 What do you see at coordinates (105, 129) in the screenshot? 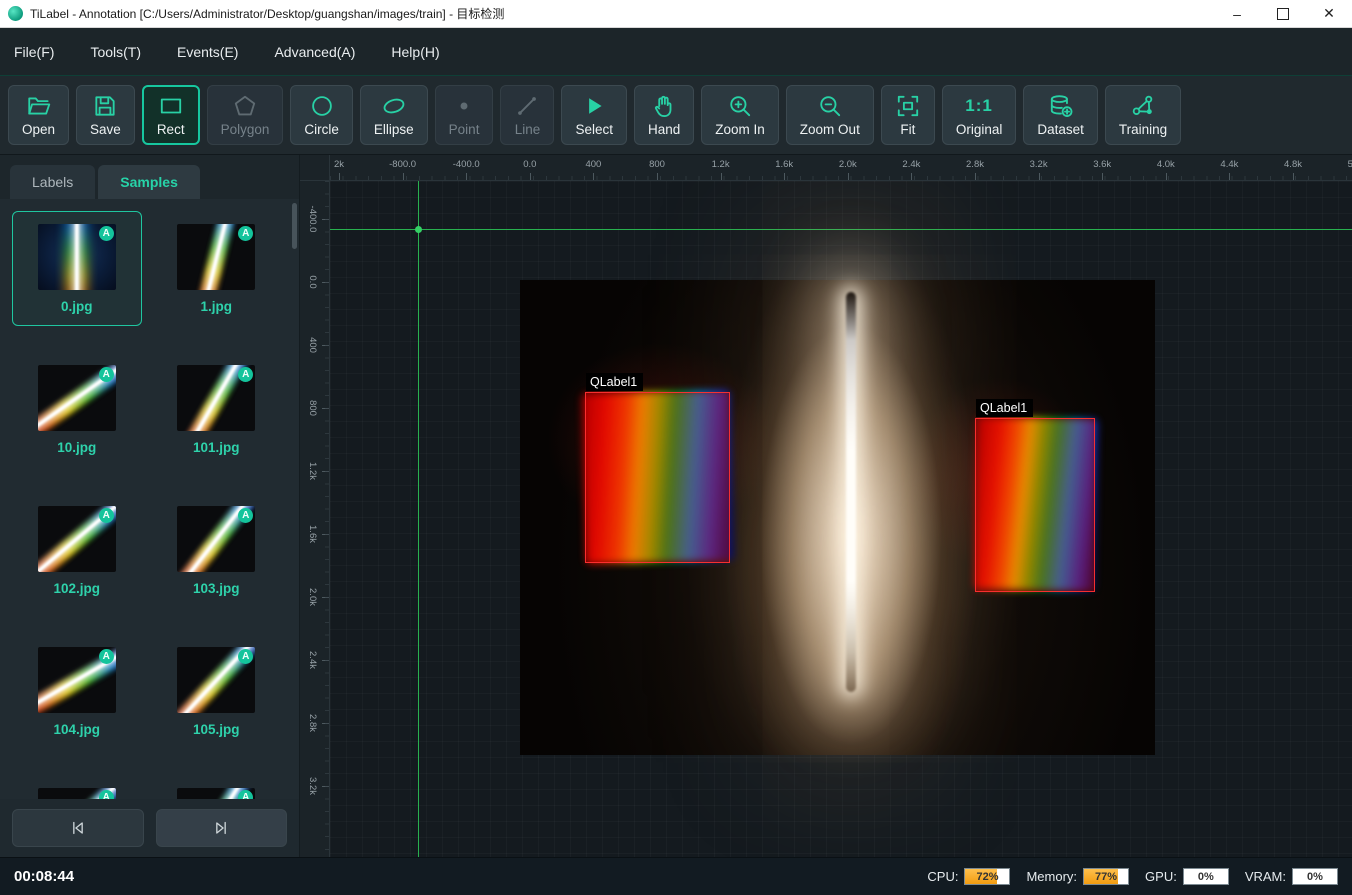
I see `tool-label: Save` at bounding box center [105, 129].